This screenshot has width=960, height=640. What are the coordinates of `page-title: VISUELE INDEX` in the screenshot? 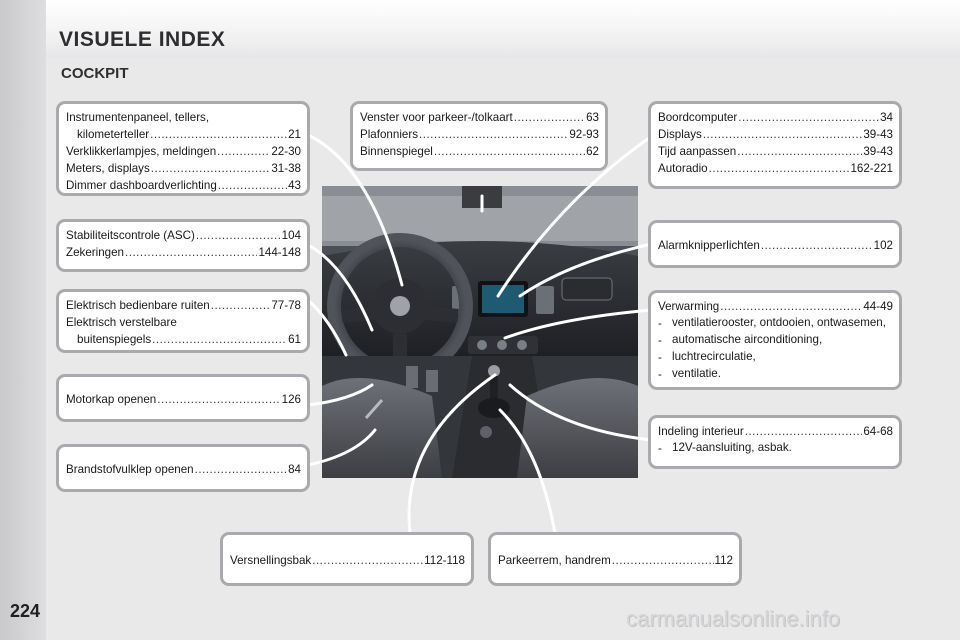 It's located at (142, 39).